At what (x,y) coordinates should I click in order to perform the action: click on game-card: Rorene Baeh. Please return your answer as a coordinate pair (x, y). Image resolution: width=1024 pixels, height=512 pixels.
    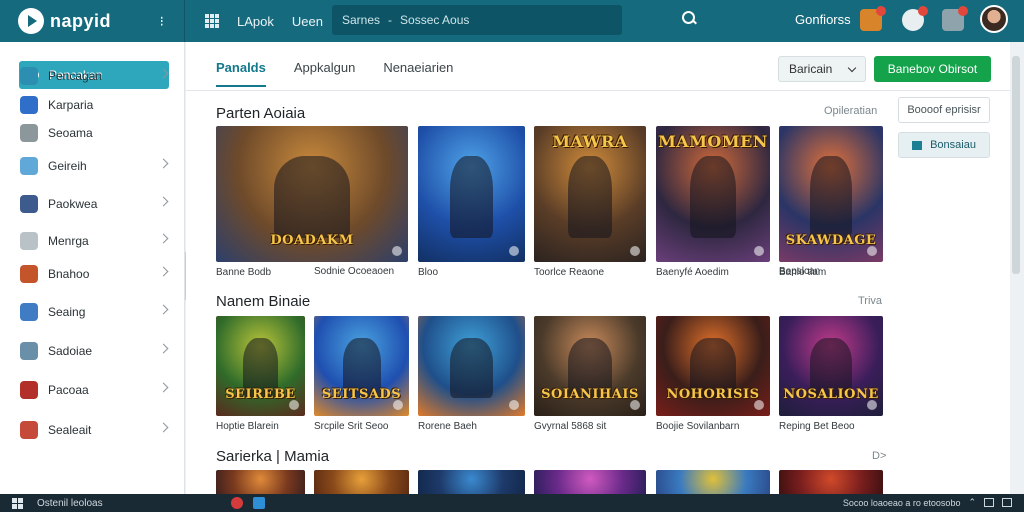
    Looking at the image, I should click on (471, 374).